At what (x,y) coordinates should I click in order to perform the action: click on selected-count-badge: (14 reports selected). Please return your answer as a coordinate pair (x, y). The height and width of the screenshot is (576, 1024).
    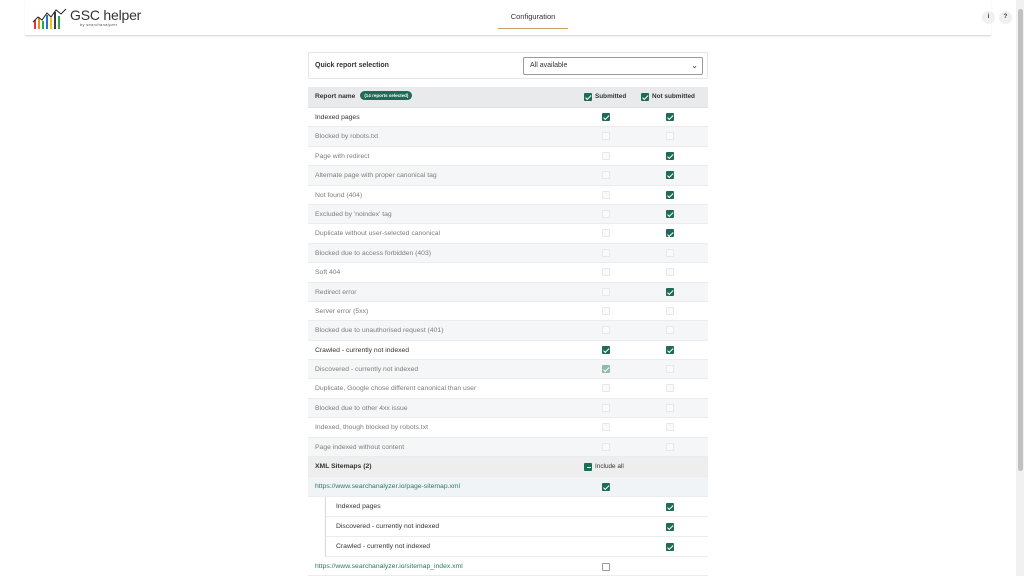
    Looking at the image, I should click on (386, 95).